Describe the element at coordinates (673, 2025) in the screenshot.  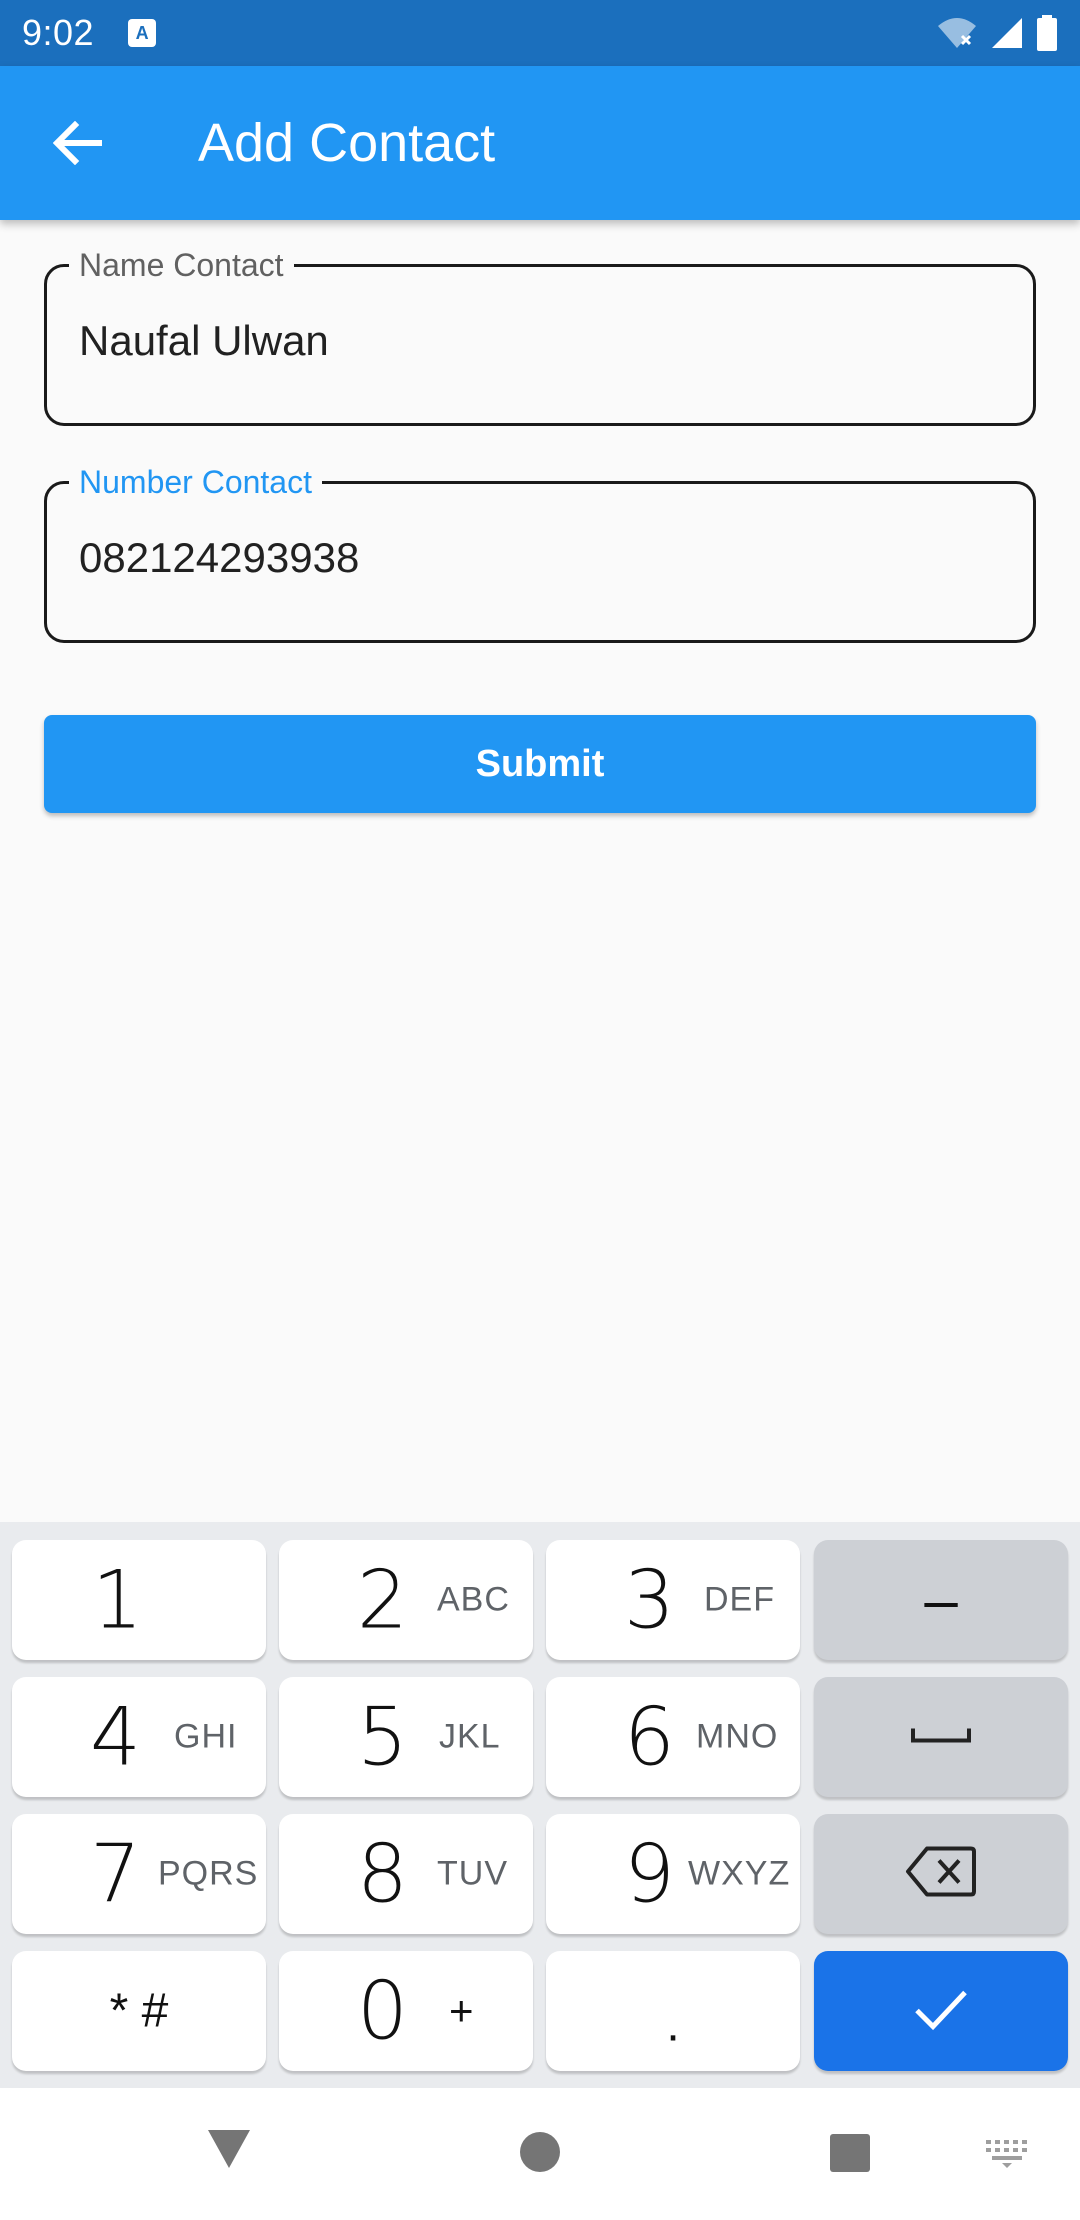
I see `period-symbol: .` at that location.